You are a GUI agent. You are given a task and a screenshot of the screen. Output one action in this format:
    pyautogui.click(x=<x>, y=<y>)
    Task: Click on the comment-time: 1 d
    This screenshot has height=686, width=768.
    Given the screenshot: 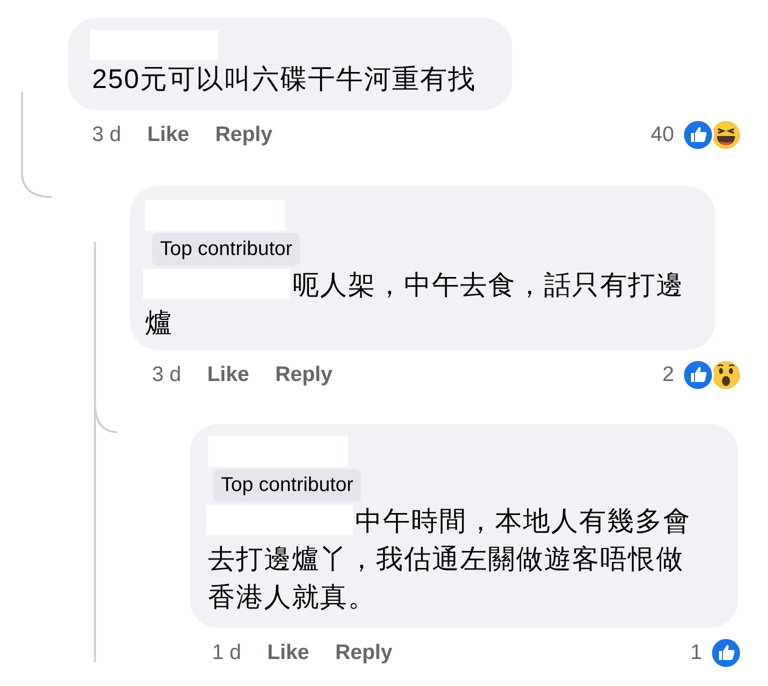 What is the action you would take?
    pyautogui.click(x=227, y=653)
    